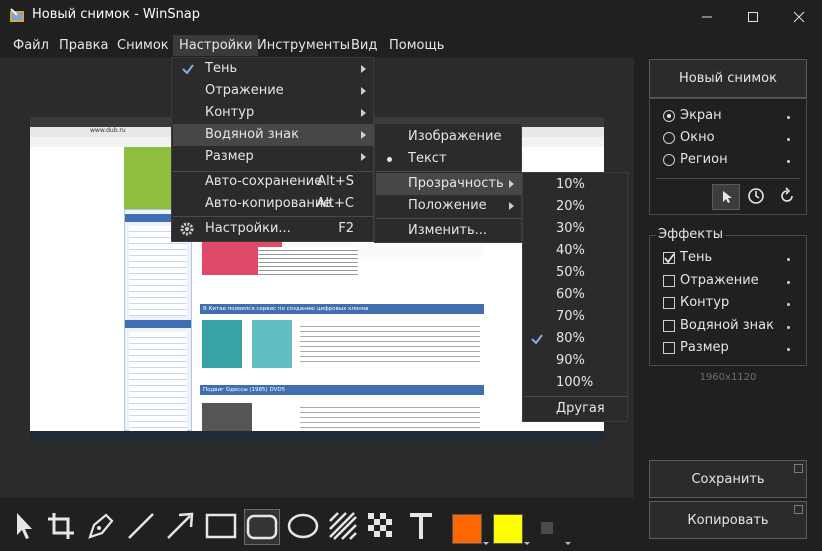 This screenshot has height=551, width=822. What do you see at coordinates (787, 198) in the screenshot?
I see `repeat-button` at bounding box center [787, 198].